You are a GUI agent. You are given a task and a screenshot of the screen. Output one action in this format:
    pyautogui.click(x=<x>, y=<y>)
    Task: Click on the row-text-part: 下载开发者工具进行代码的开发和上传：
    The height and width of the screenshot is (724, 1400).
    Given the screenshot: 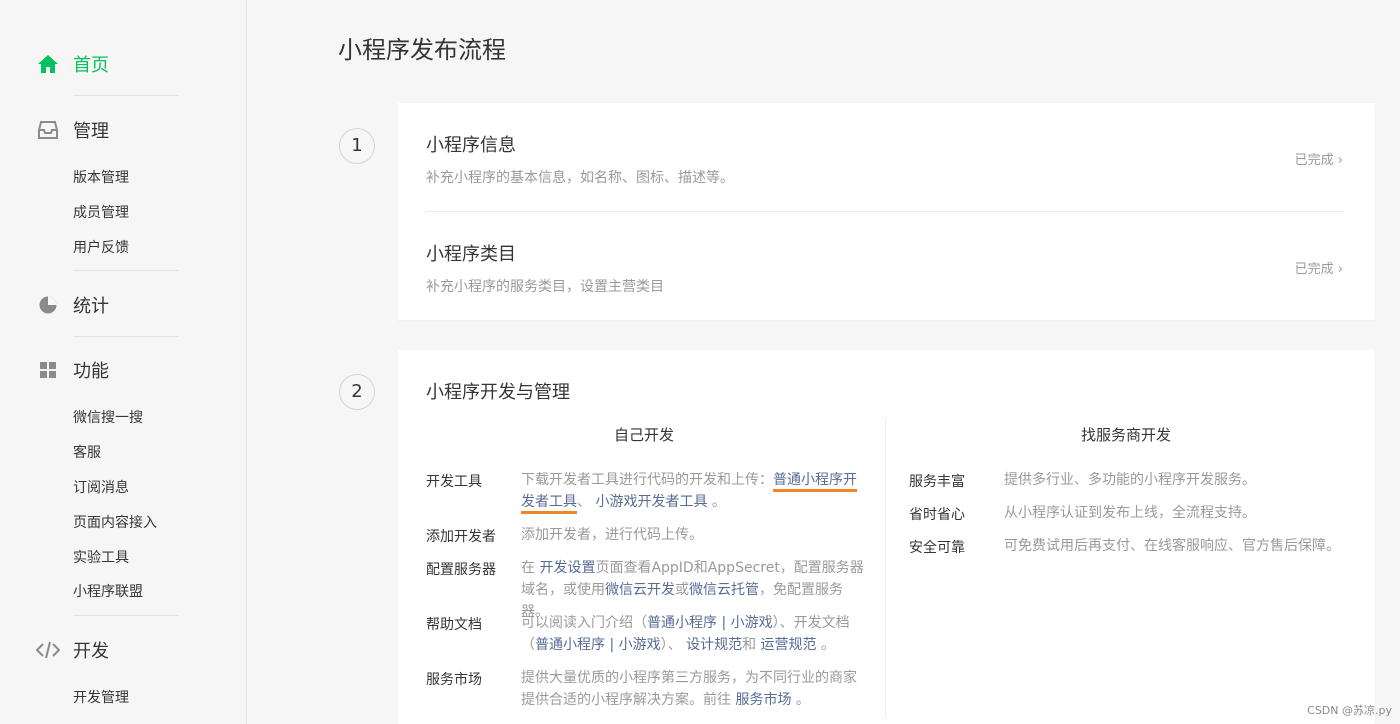 What is the action you would take?
    pyautogui.click(x=647, y=480)
    